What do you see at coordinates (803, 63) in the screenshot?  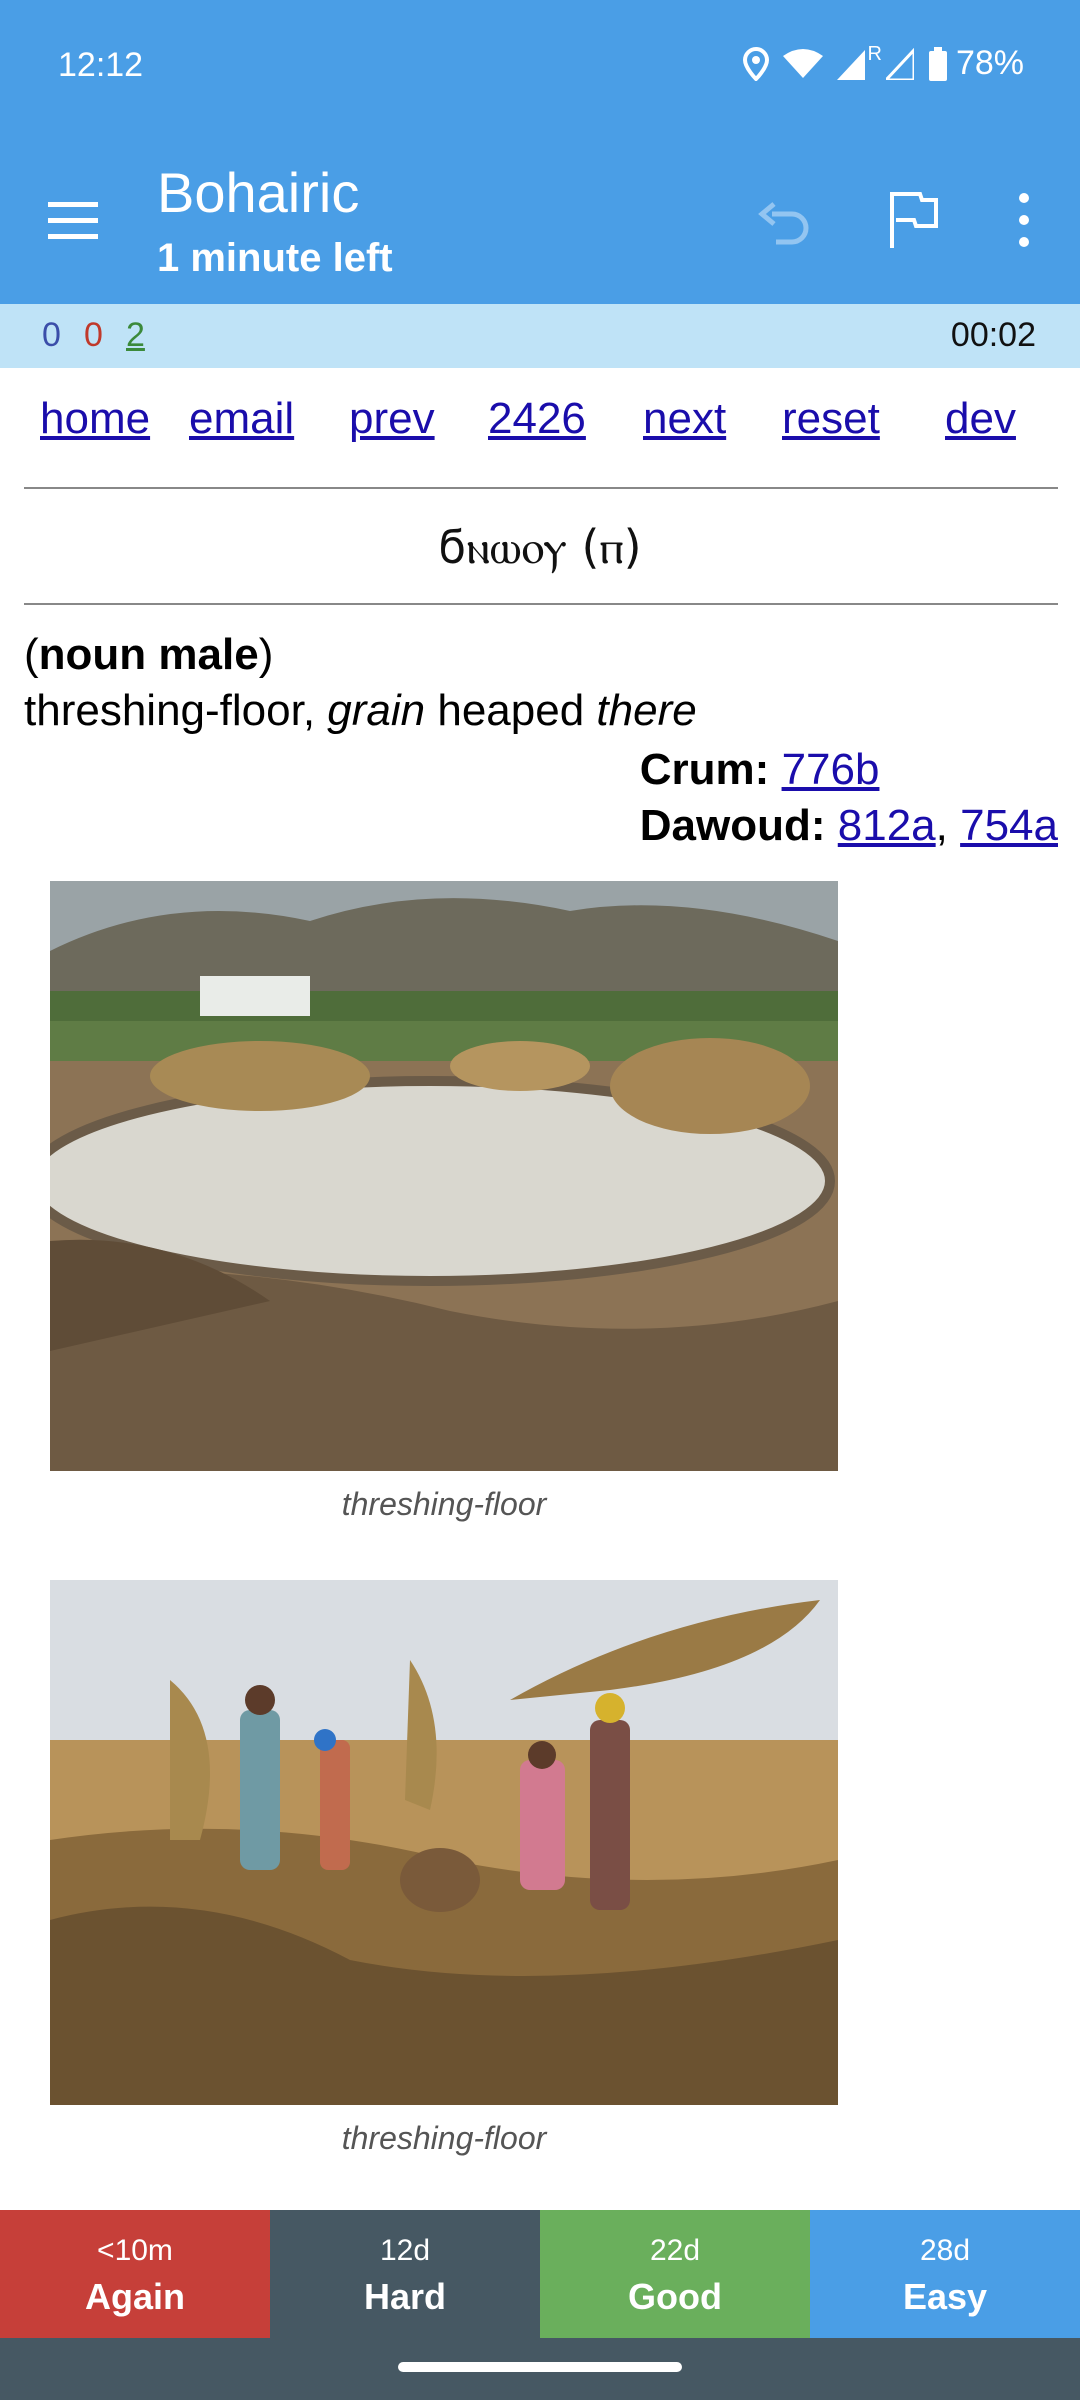 I see `wifi-icon` at bounding box center [803, 63].